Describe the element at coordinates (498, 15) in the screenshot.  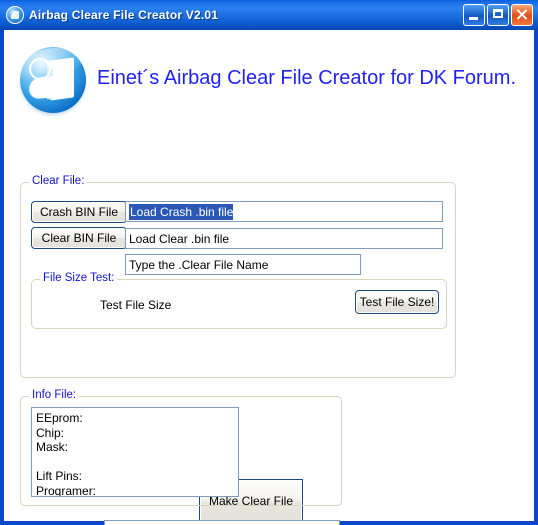
I see `maximize-button` at that location.